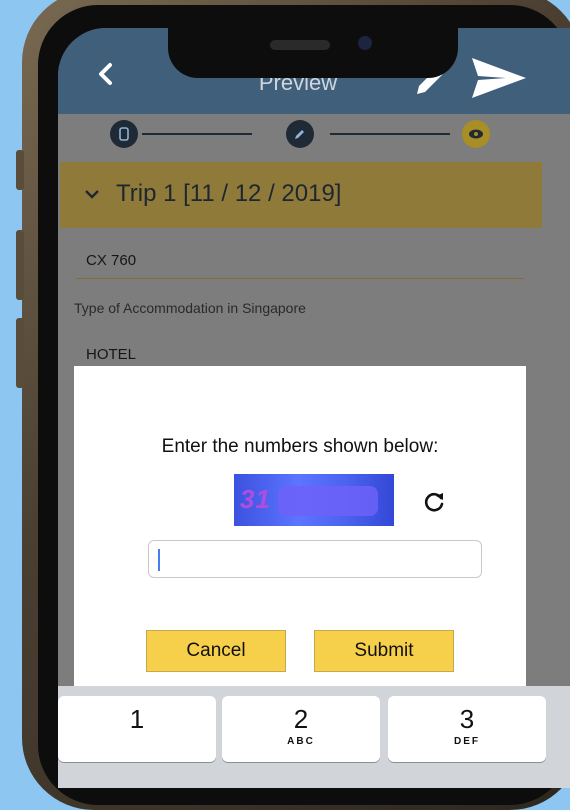 Image resolution: width=570 pixels, height=810 pixels. I want to click on trip-section-header: Trip 1 [11 / 12 / 2019], so click(301, 195).